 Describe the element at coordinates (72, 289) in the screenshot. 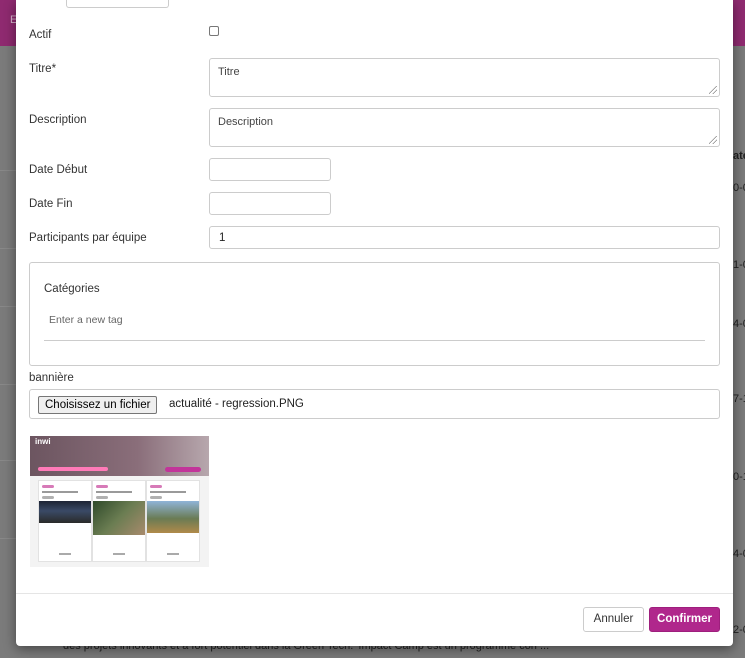

I see `categories-title: Catégories` at that location.